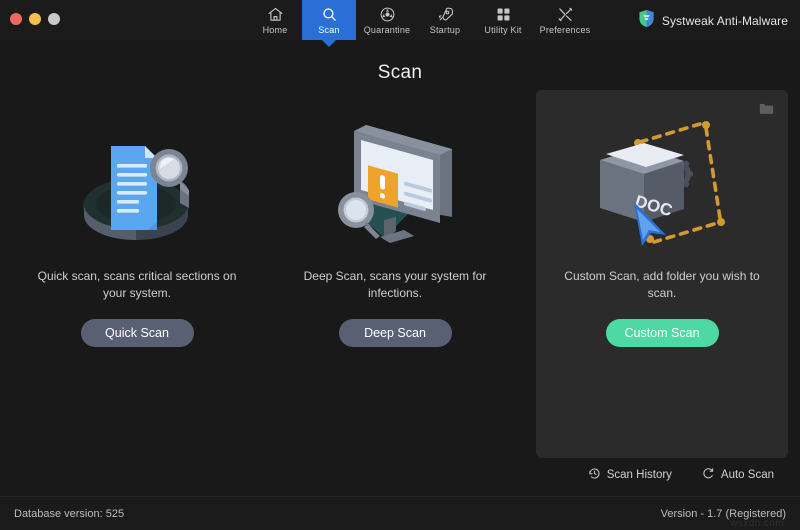 The height and width of the screenshot is (530, 800). Describe the element at coordinates (639, 475) in the screenshot. I see `scan-history-label: Scan History` at that location.